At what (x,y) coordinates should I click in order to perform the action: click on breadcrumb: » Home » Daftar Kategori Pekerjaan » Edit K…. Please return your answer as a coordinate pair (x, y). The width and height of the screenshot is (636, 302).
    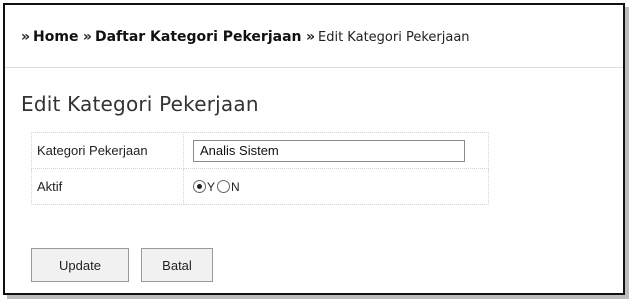
    Looking at the image, I should click on (245, 37).